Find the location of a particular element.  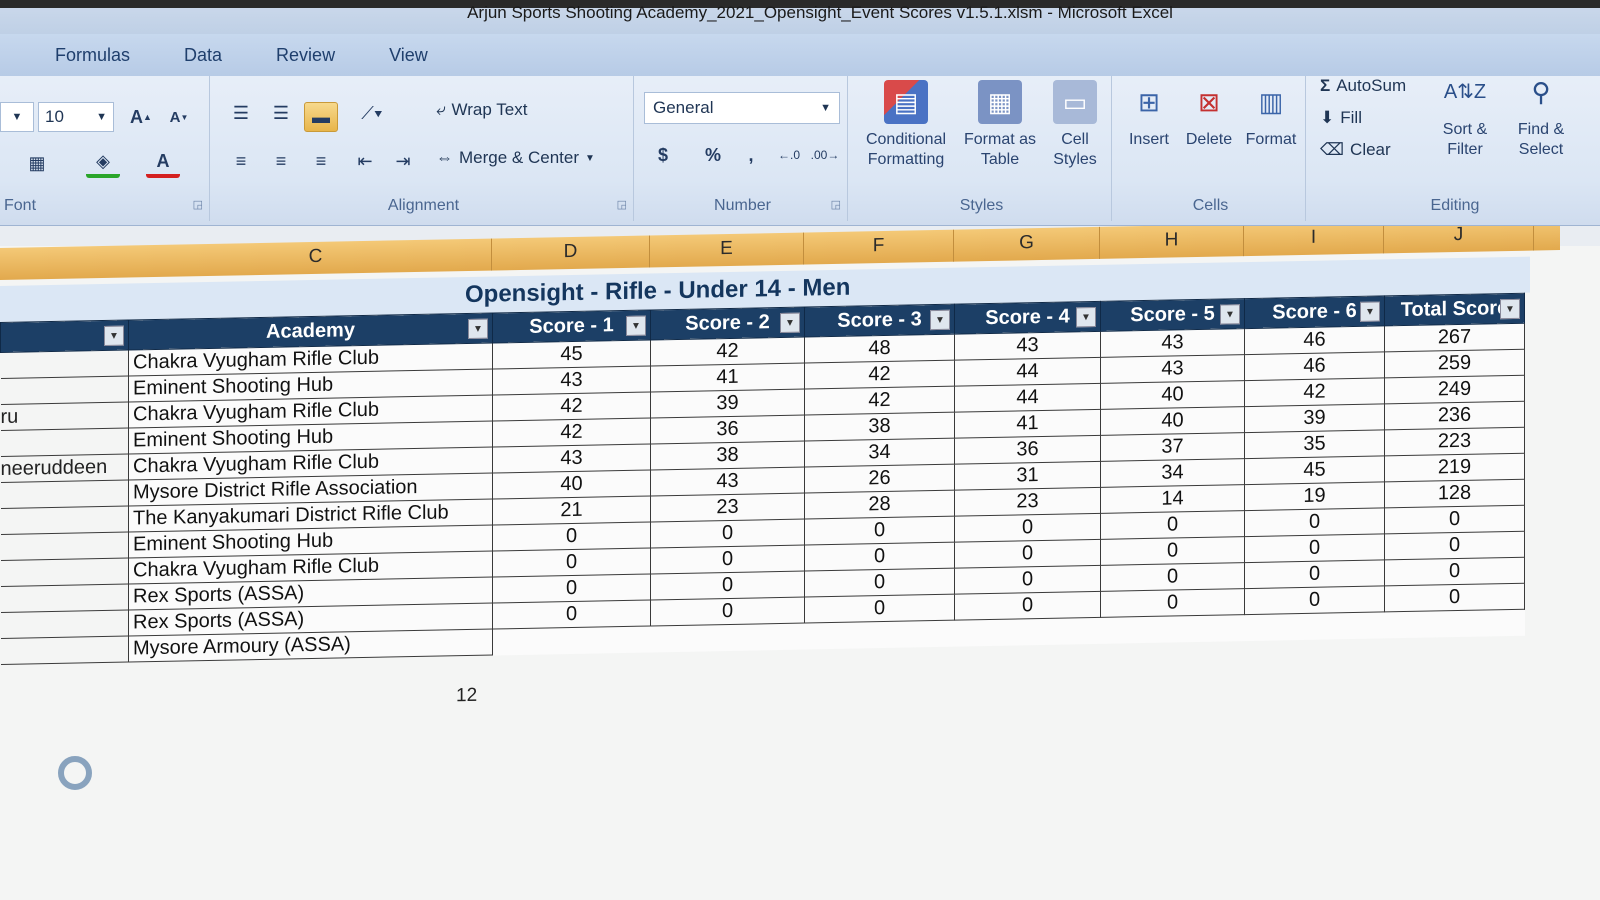

column-header-e: E is located at coordinates (727, 250).